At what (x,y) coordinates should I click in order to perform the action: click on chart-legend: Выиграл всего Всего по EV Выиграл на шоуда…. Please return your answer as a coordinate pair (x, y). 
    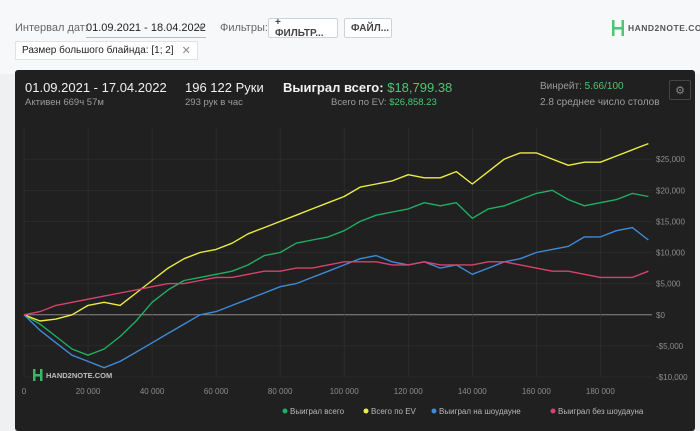
    Looking at the image, I should click on (463, 411).